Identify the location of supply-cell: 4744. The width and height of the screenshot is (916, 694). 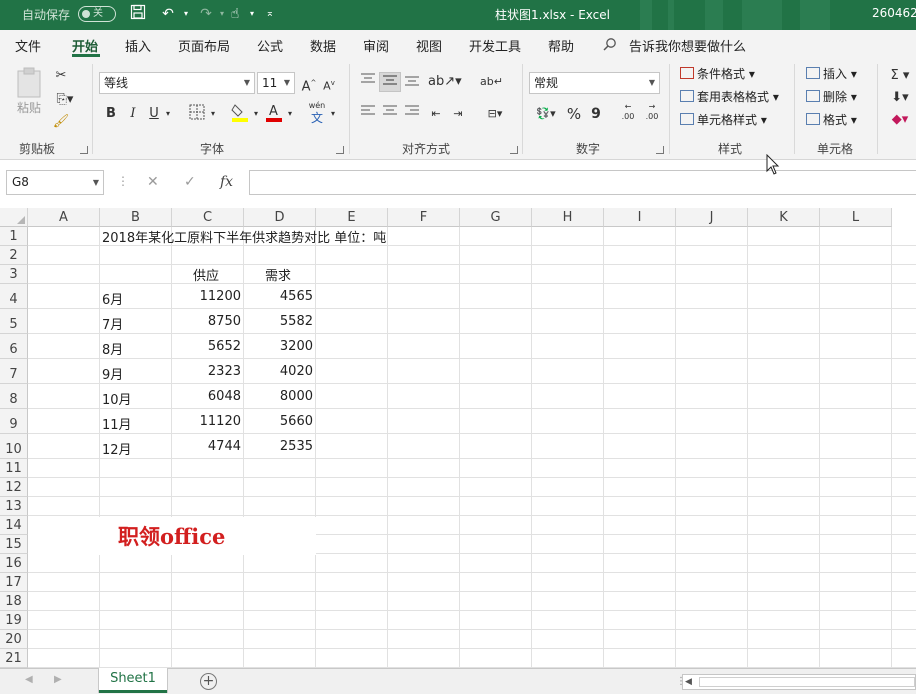
(206, 446).